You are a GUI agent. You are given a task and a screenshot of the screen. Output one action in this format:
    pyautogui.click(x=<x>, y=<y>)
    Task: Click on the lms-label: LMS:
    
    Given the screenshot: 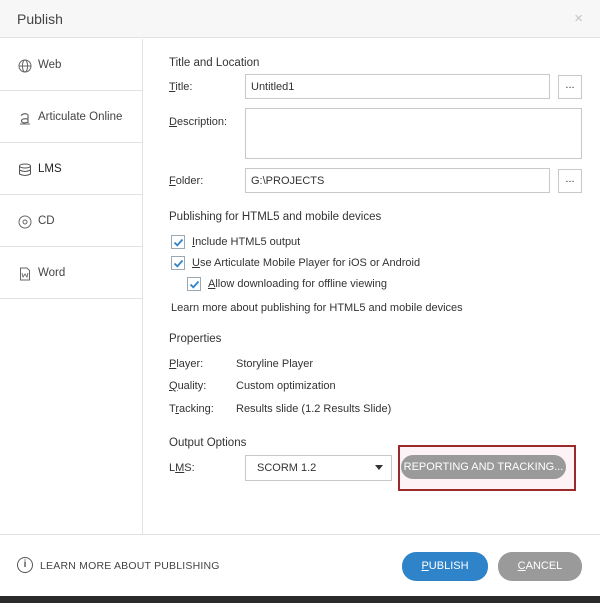 What is the action you would take?
    pyautogui.click(x=182, y=468)
    